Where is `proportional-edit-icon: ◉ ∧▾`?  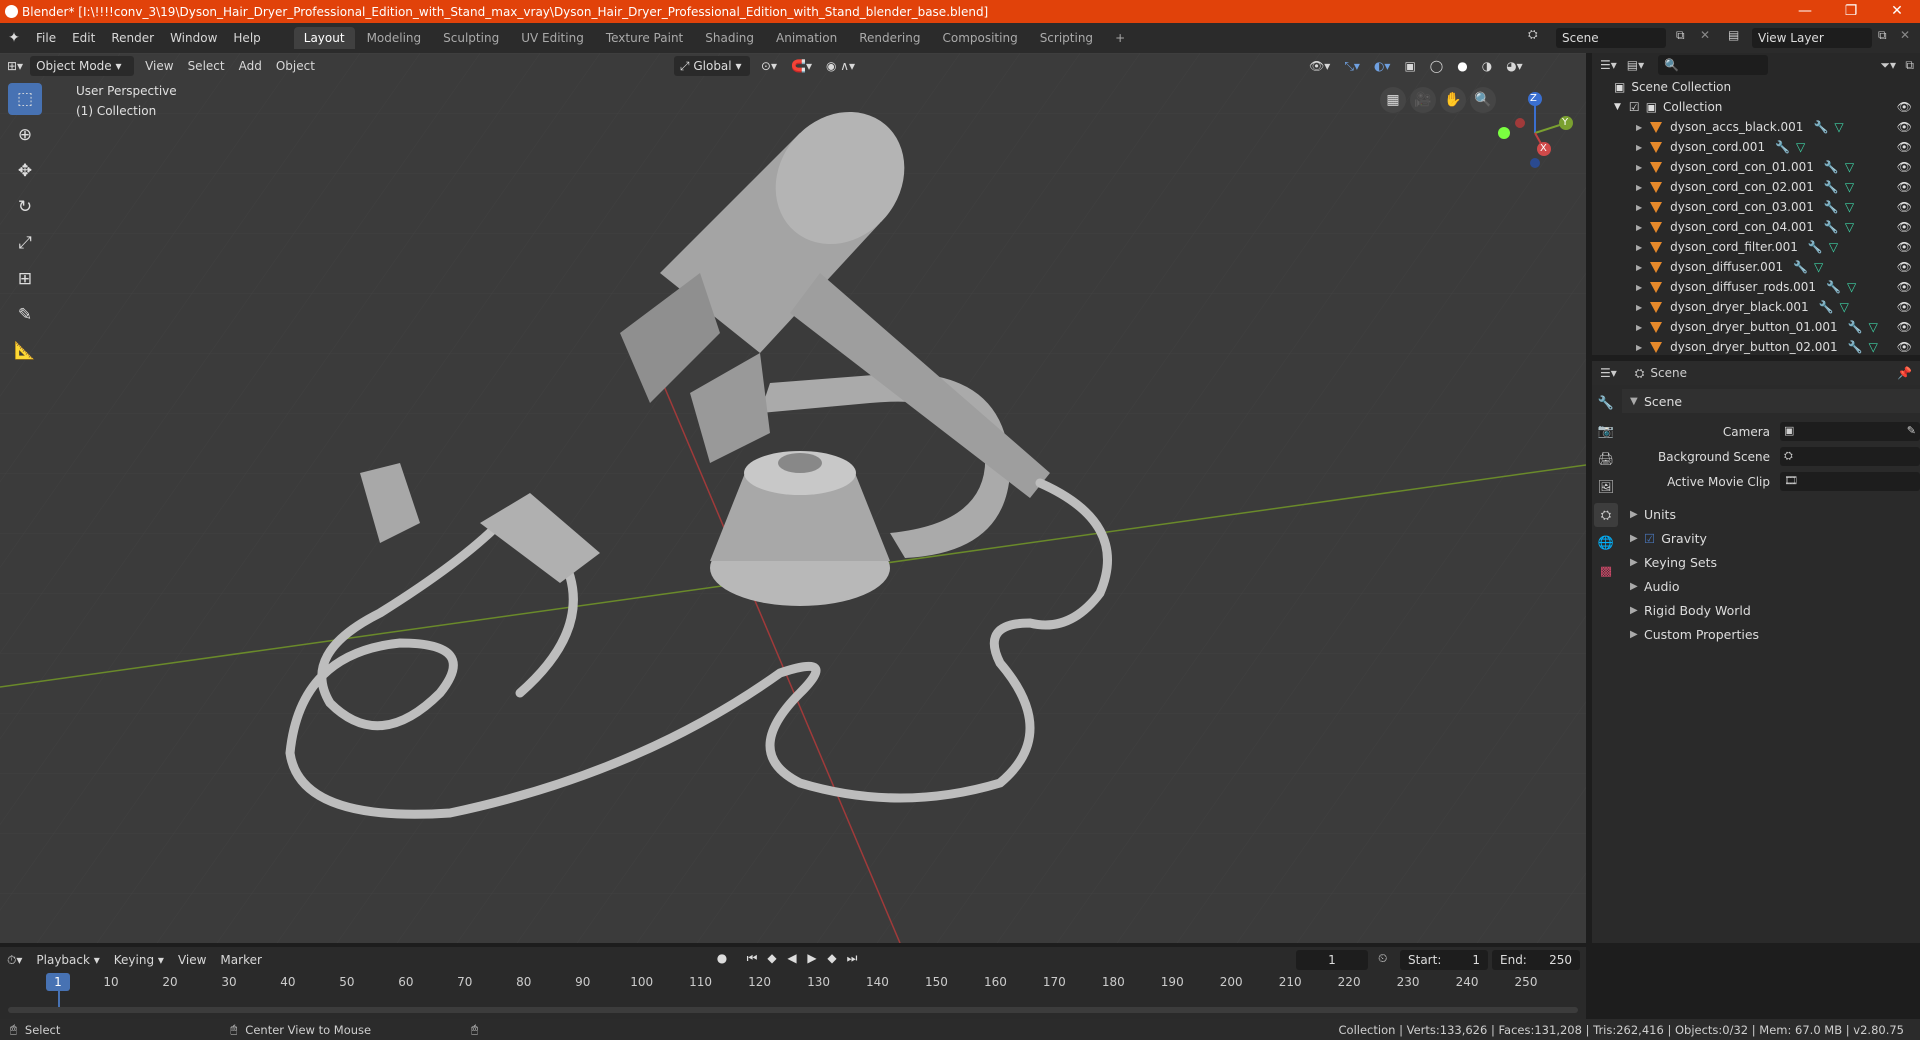 proportional-edit-icon: ◉ ∧▾ is located at coordinates (840, 66).